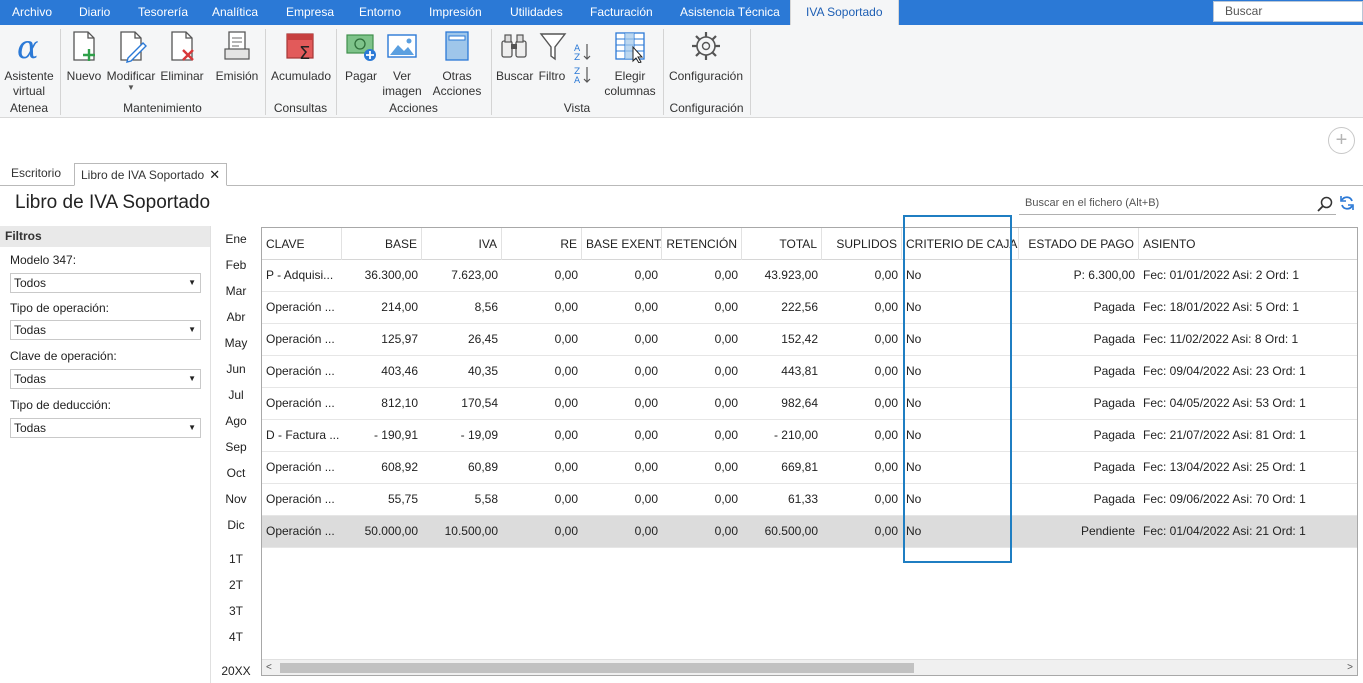 The width and height of the screenshot is (1363, 683). I want to click on acumulado-button: Σ Acumulado, so click(301, 56).